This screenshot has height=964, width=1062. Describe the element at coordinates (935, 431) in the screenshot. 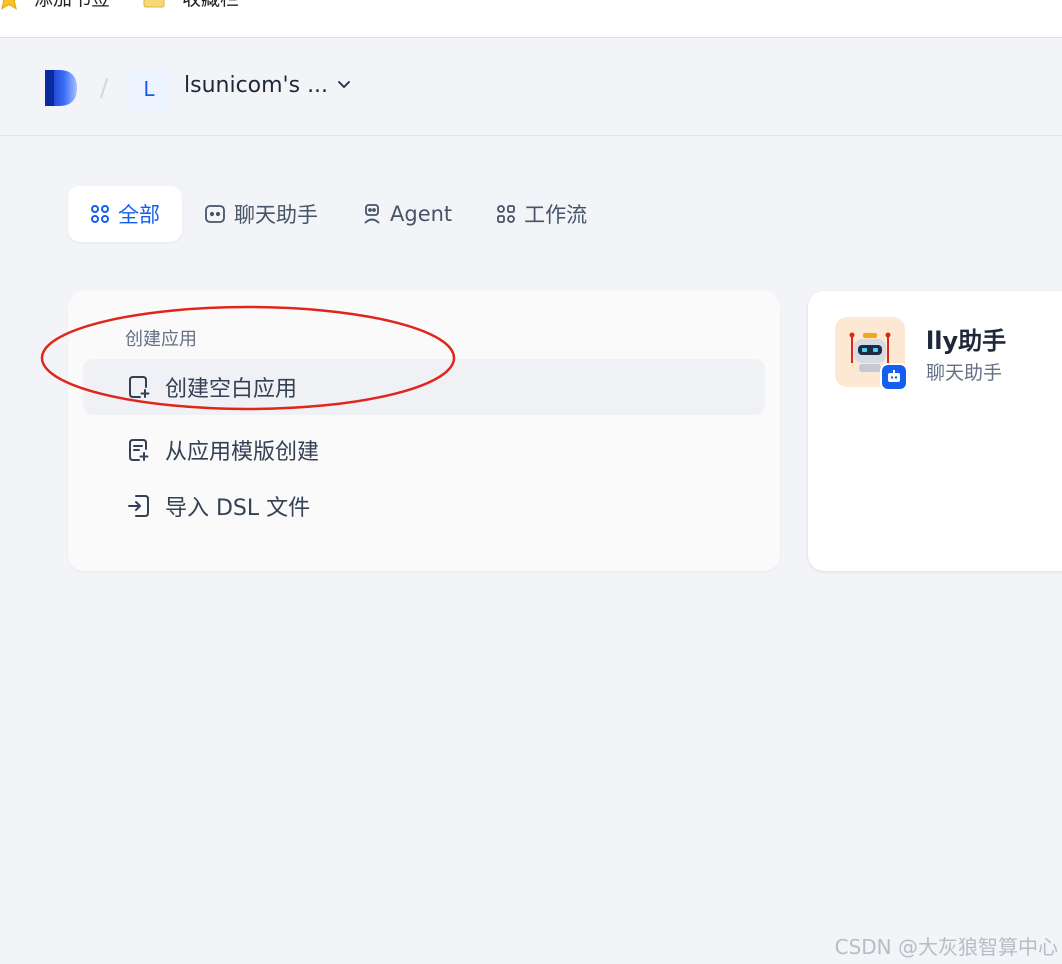

I see `app-card: lly助手 聊天助手` at that location.